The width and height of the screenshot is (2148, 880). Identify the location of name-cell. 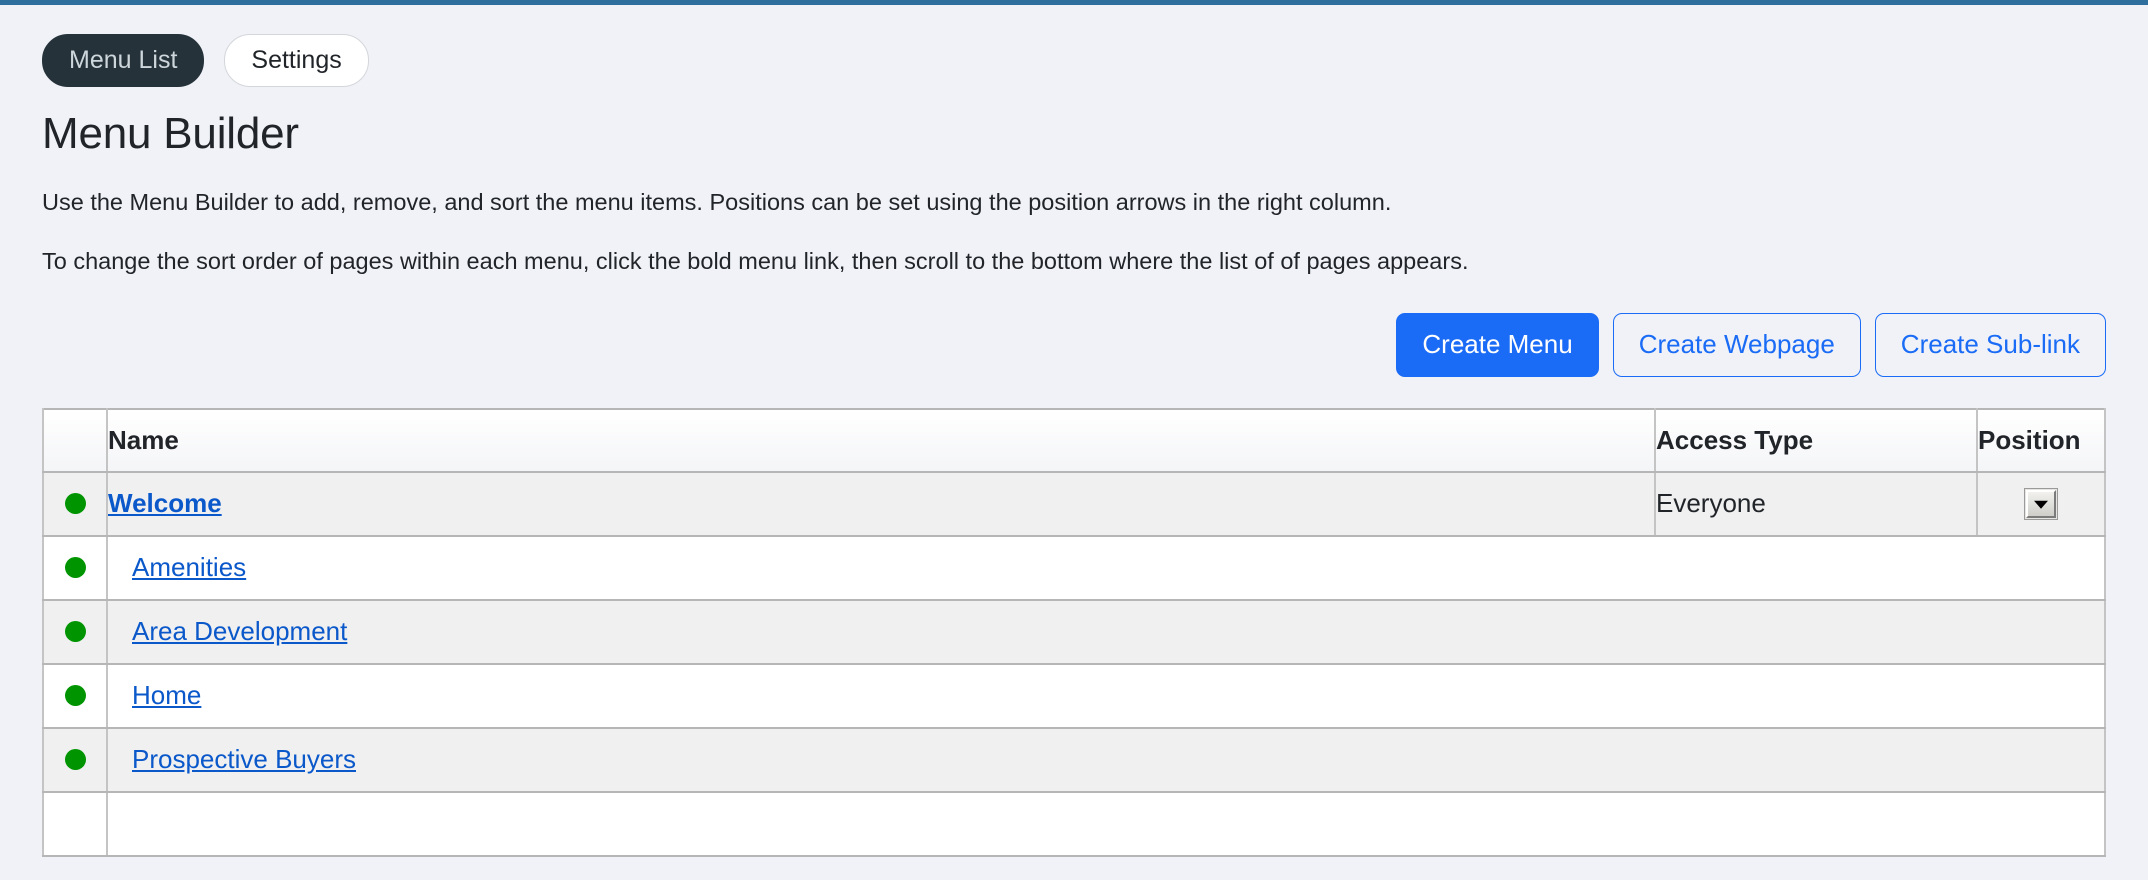
(1106, 824).